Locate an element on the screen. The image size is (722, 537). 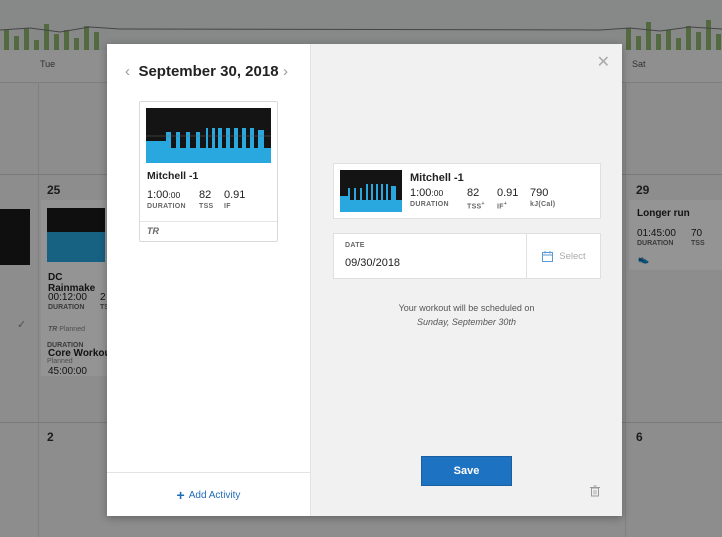
add-activity-button: + Add Activity is located at coordinates (208, 494).